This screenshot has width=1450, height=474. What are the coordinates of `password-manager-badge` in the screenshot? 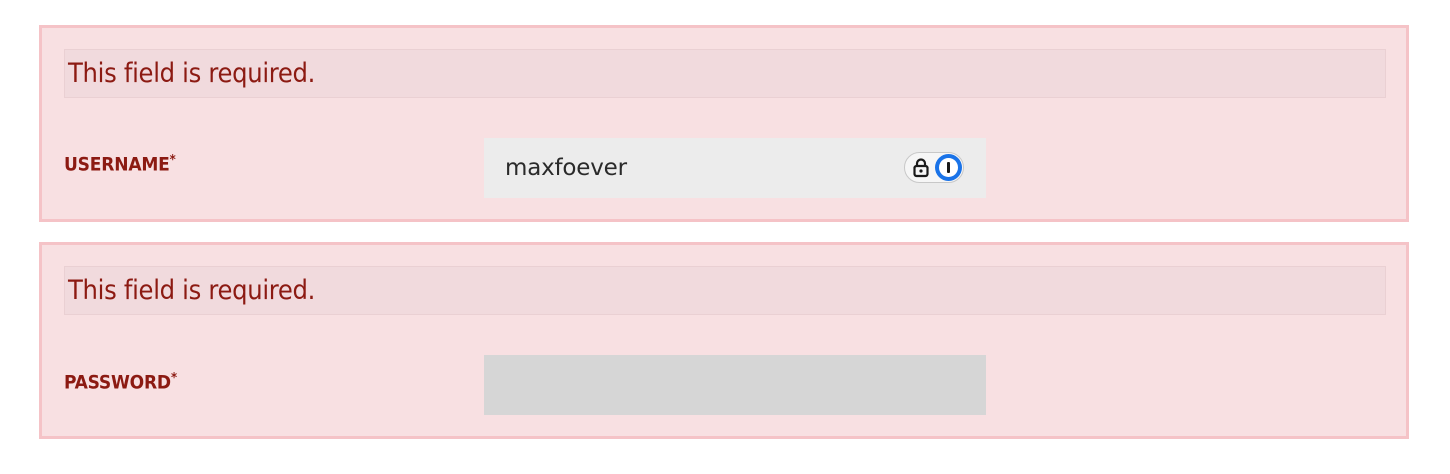 It's located at (934, 167).